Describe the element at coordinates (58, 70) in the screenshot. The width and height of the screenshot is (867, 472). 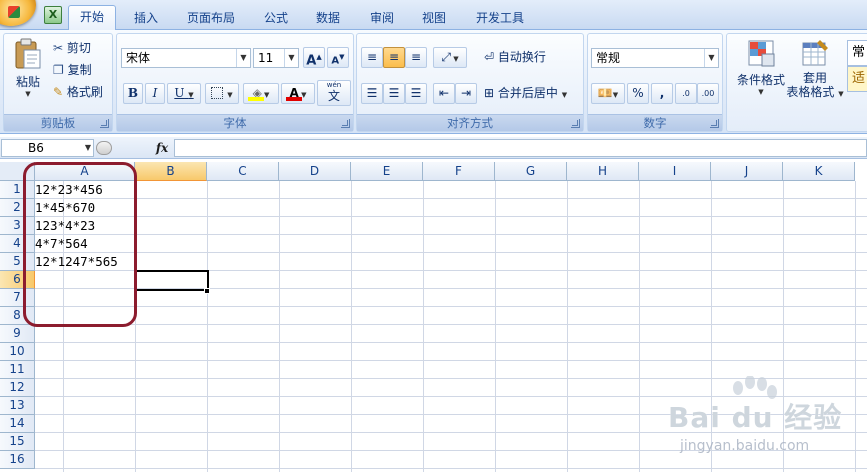
I see `copy-icon: ❐` at that location.